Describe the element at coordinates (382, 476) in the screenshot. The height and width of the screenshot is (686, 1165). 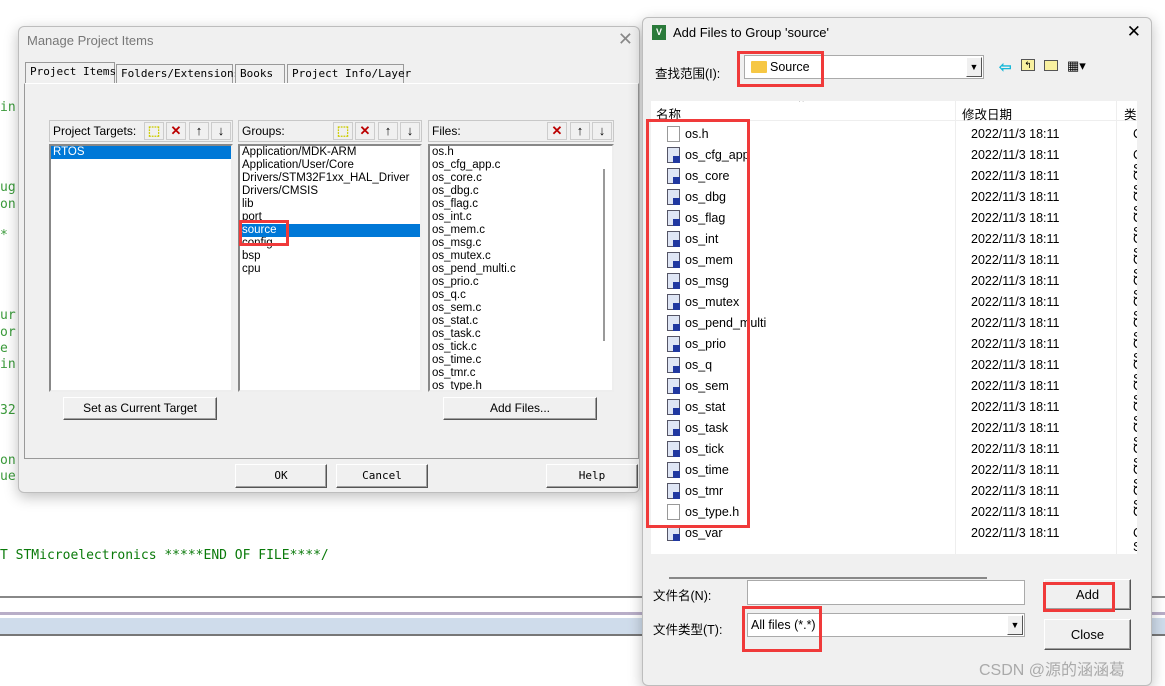
I see `cancel-button: Cancel` at that location.